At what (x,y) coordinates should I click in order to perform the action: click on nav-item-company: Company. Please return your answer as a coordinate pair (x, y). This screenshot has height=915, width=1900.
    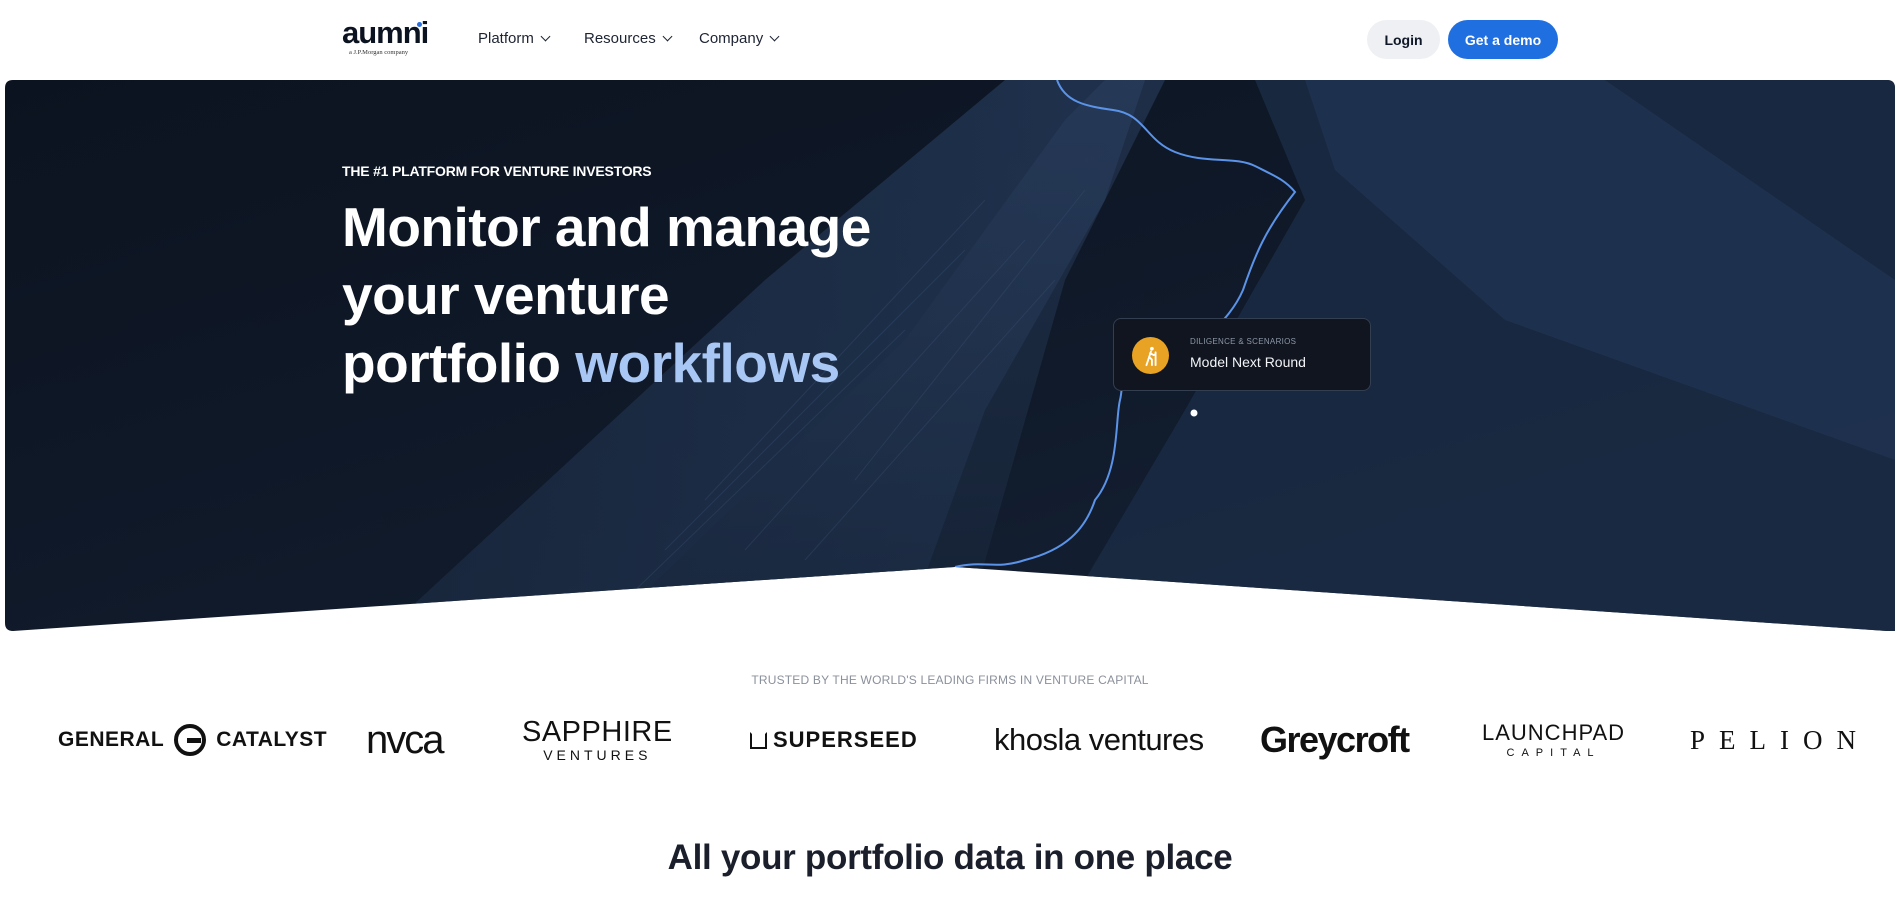
    Looking at the image, I should click on (739, 38).